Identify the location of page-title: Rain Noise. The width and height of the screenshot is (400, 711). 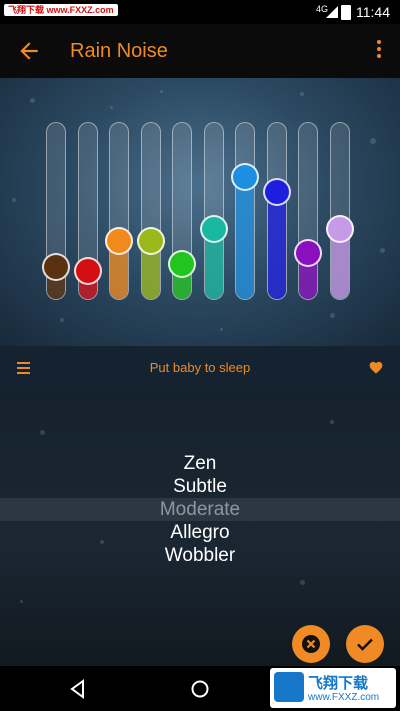
(119, 51).